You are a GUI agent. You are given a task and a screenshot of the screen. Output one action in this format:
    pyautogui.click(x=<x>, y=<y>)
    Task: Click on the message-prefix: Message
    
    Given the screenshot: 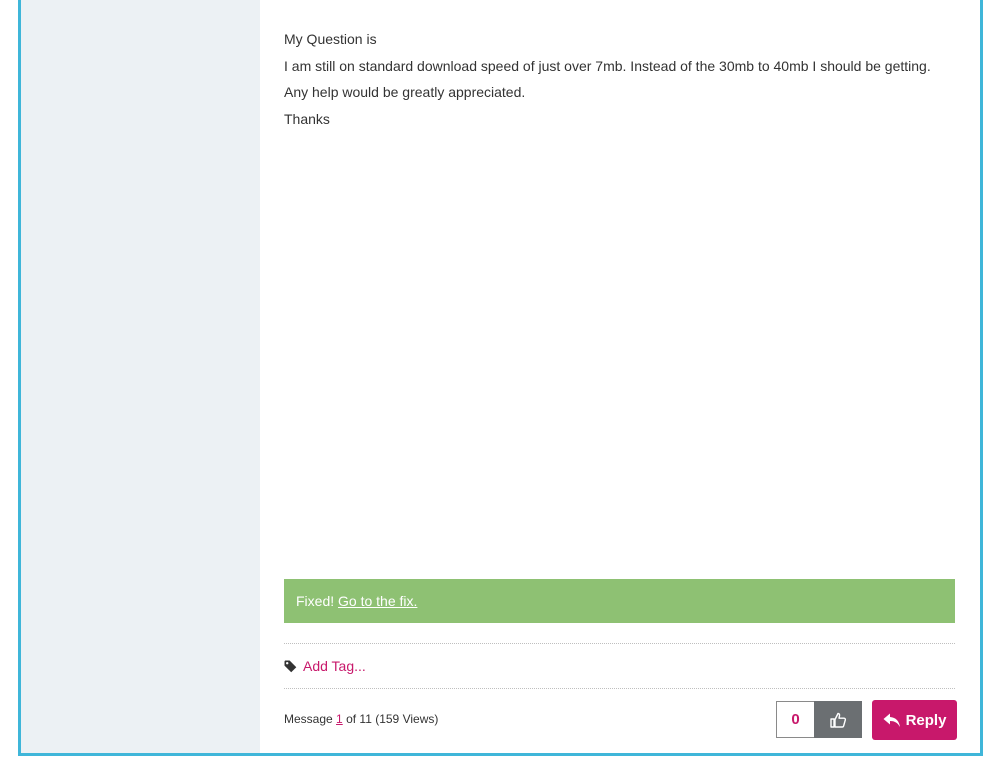 What is the action you would take?
    pyautogui.click(x=308, y=719)
    